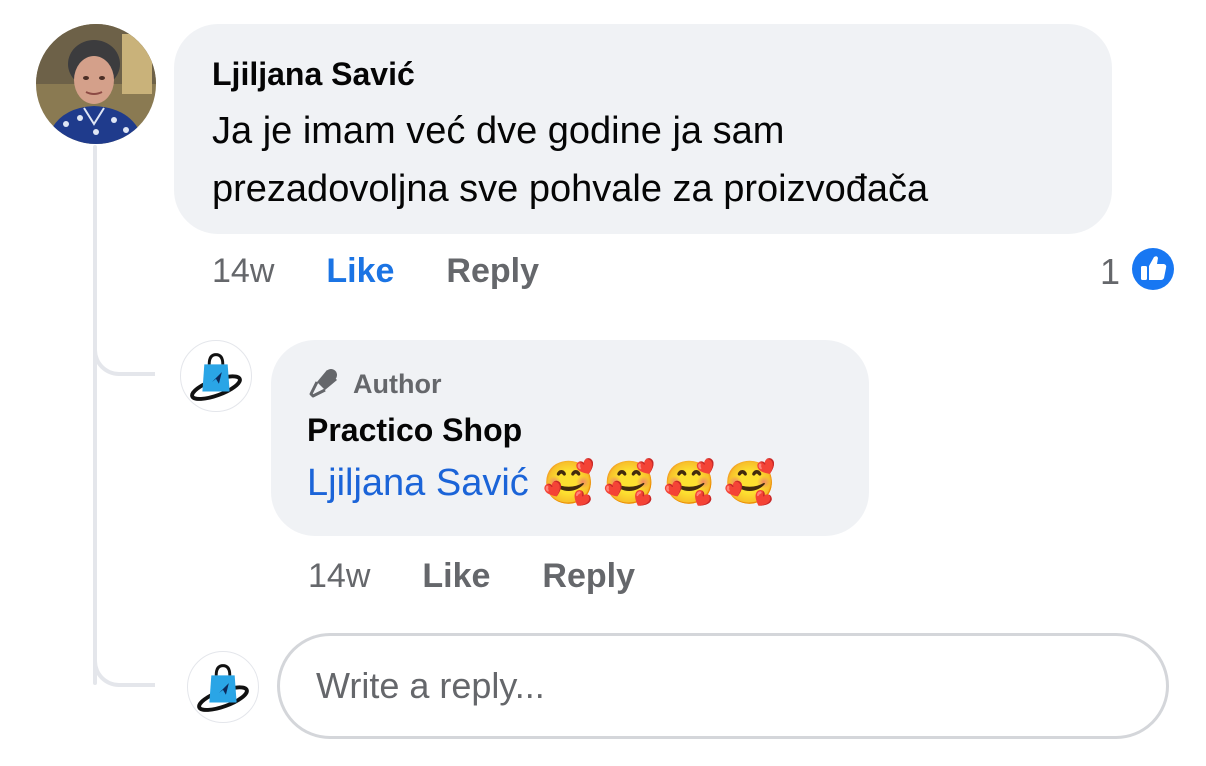 This screenshot has width=1206, height=766. What do you see at coordinates (588, 576) in the screenshot?
I see `reply-reply-button: Reply` at bounding box center [588, 576].